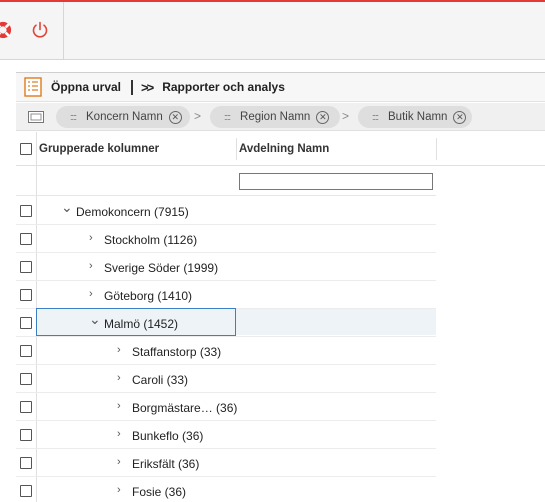 The height and width of the screenshot is (502, 545). What do you see at coordinates (226, 351) in the screenshot?
I see `tree-row: › Staffanstorp (33)` at bounding box center [226, 351].